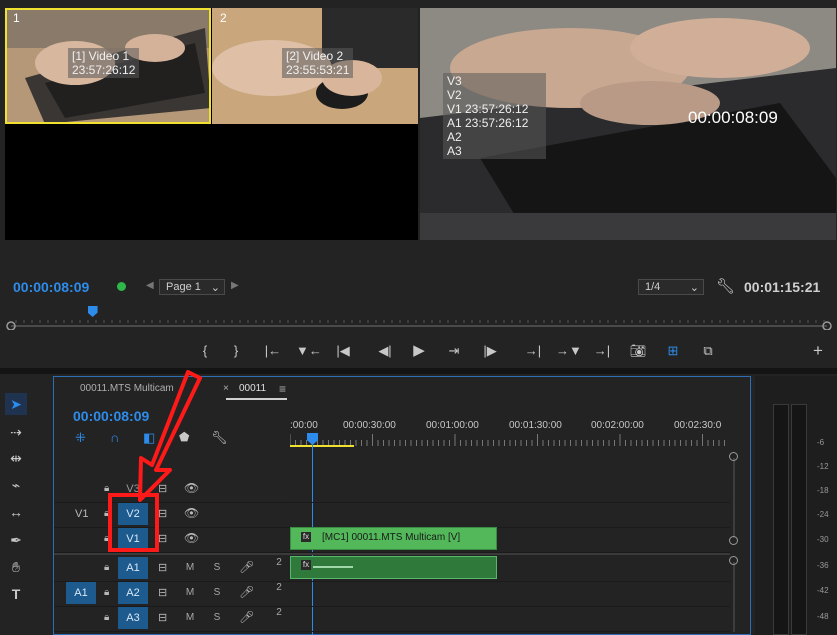 The image size is (837, 635). Describe the element at coordinates (80, 438) in the screenshot. I see `nest-toggle-icon: ⁜` at that location.